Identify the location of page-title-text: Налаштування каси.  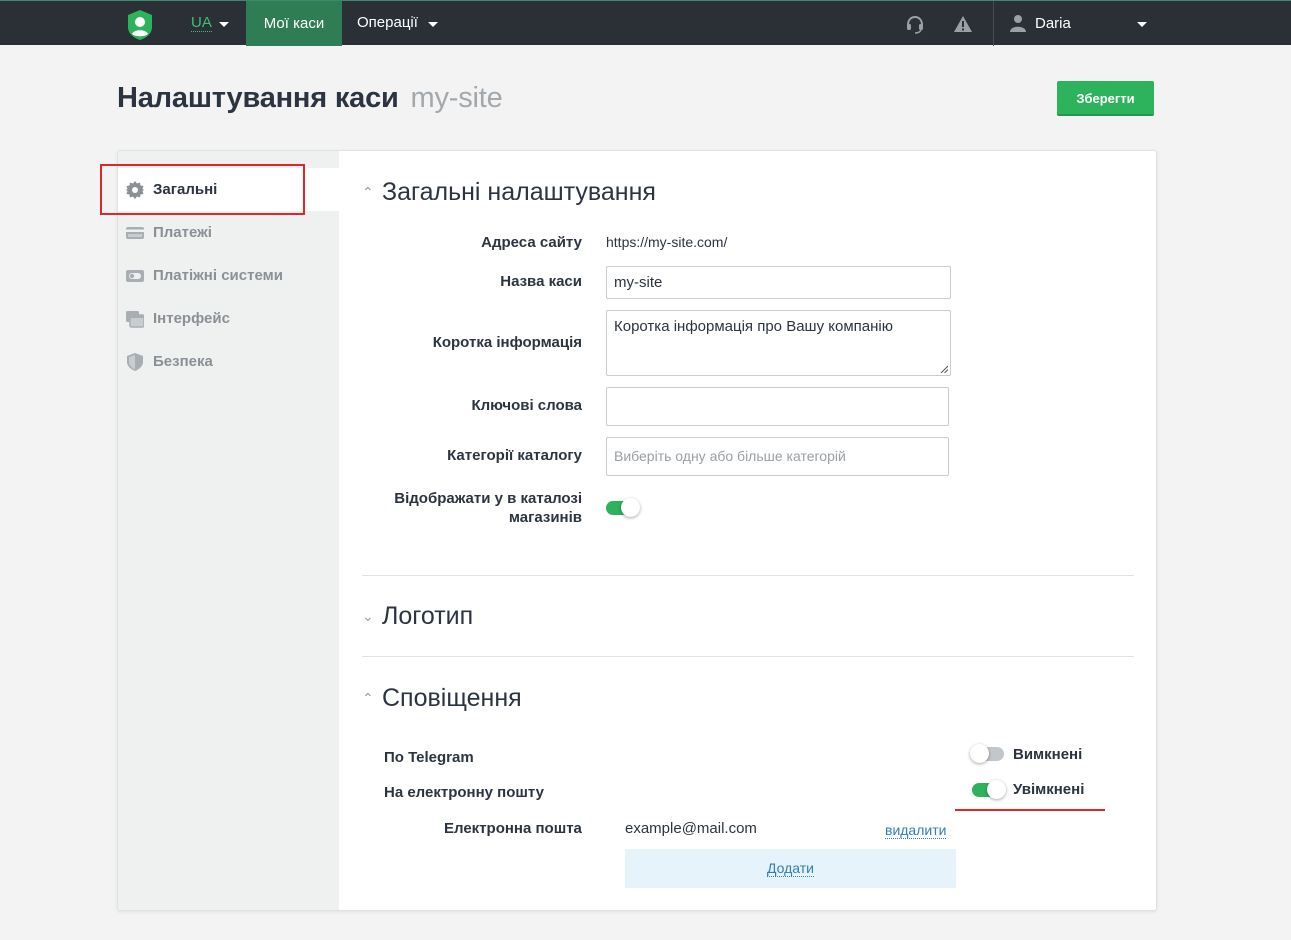
(258, 98).